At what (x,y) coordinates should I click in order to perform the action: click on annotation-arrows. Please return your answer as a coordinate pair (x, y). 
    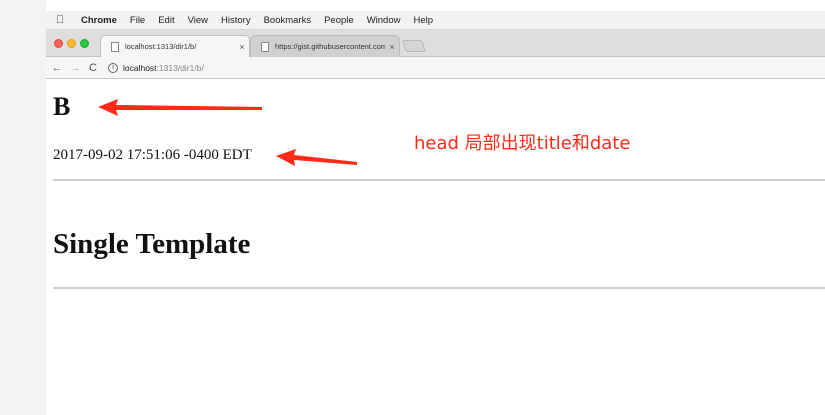
    Looking at the image, I should click on (227, 132).